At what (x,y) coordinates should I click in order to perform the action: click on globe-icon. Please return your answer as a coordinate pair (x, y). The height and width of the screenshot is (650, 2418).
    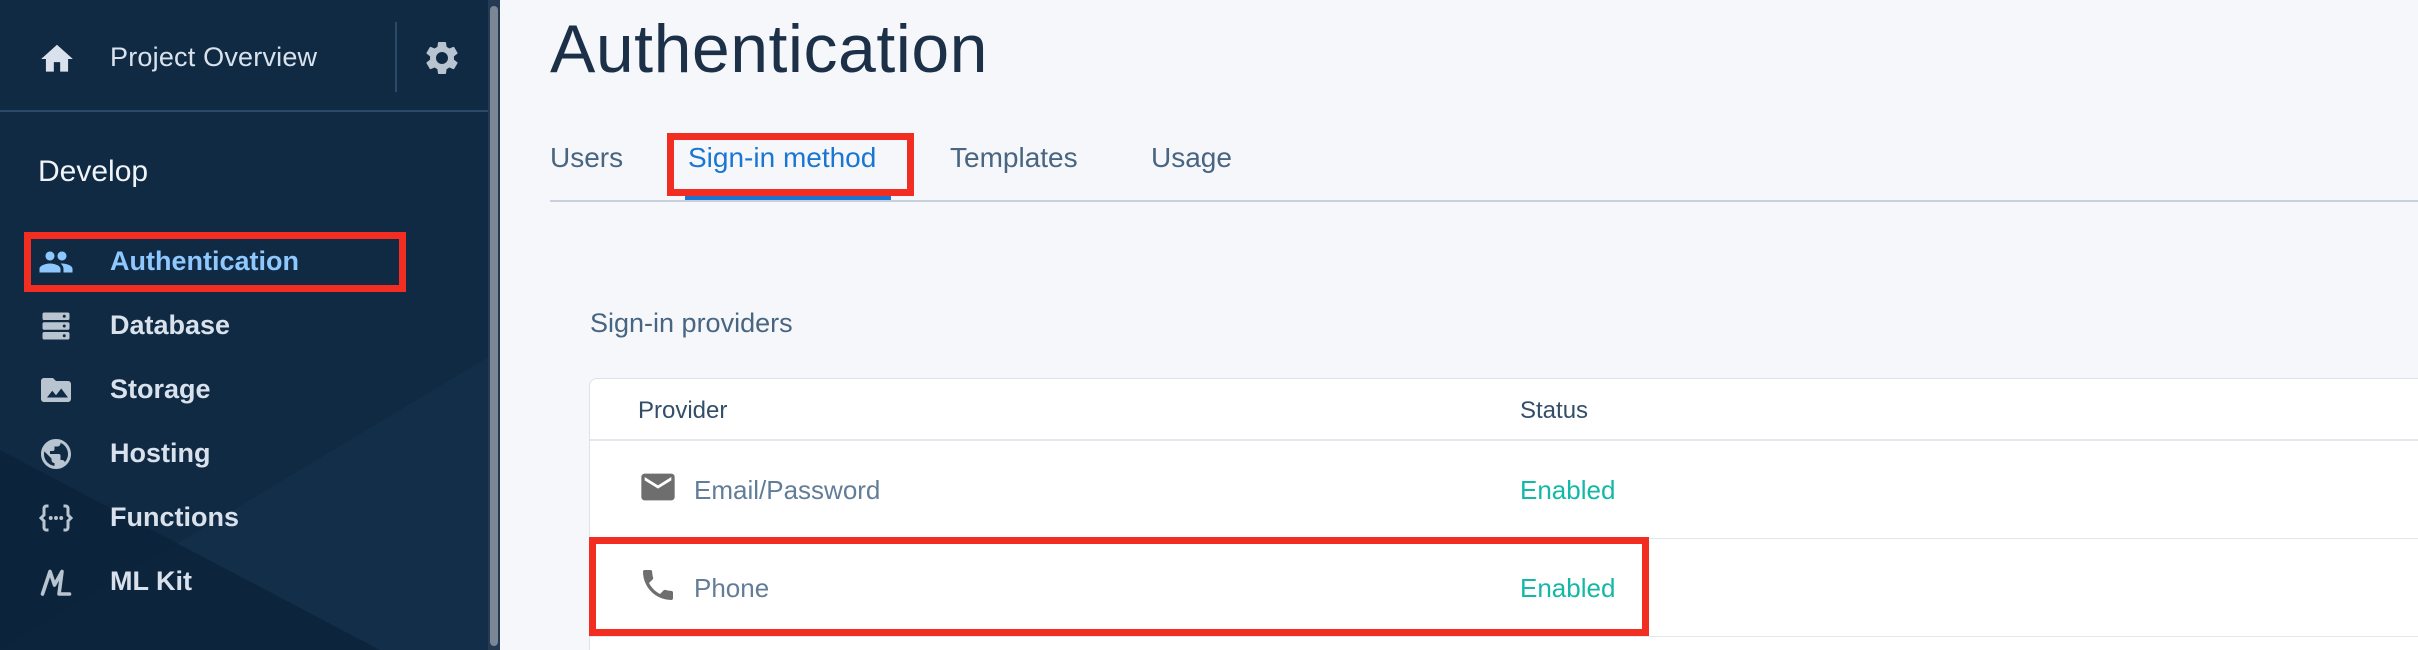
    Looking at the image, I should click on (56, 454).